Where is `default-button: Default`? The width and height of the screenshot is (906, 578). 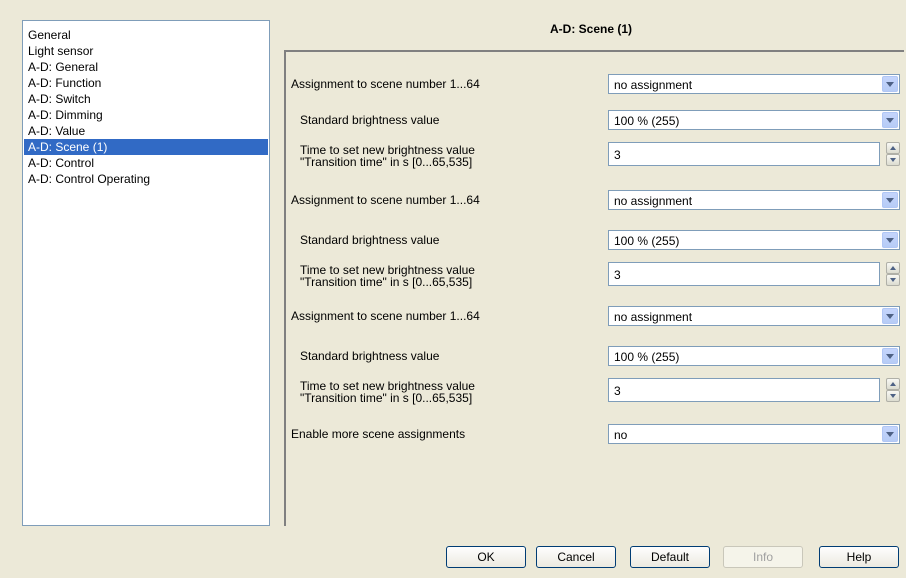
default-button: Default is located at coordinates (670, 557).